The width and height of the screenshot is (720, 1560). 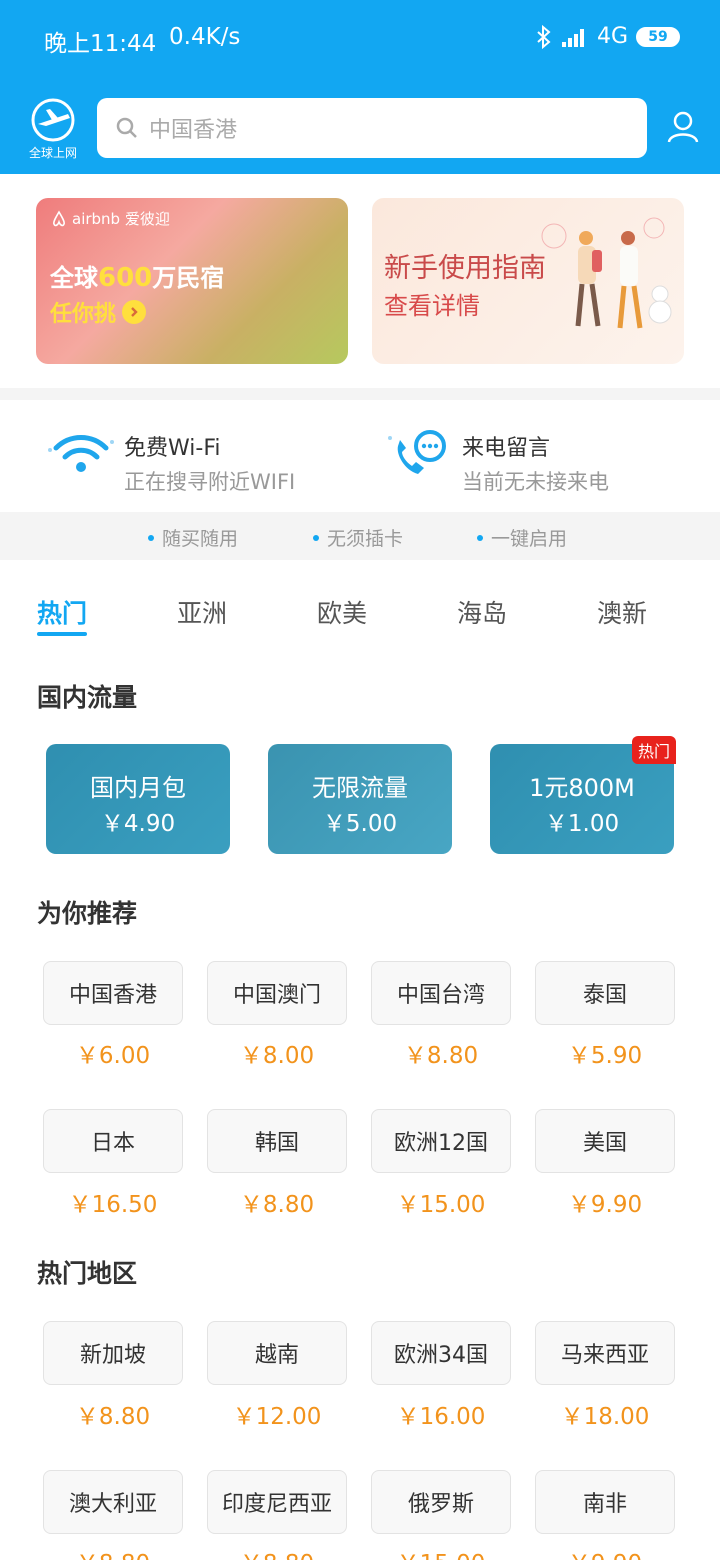 What do you see at coordinates (506, 448) in the screenshot?
I see `voicemail-title: 来电留言` at bounding box center [506, 448].